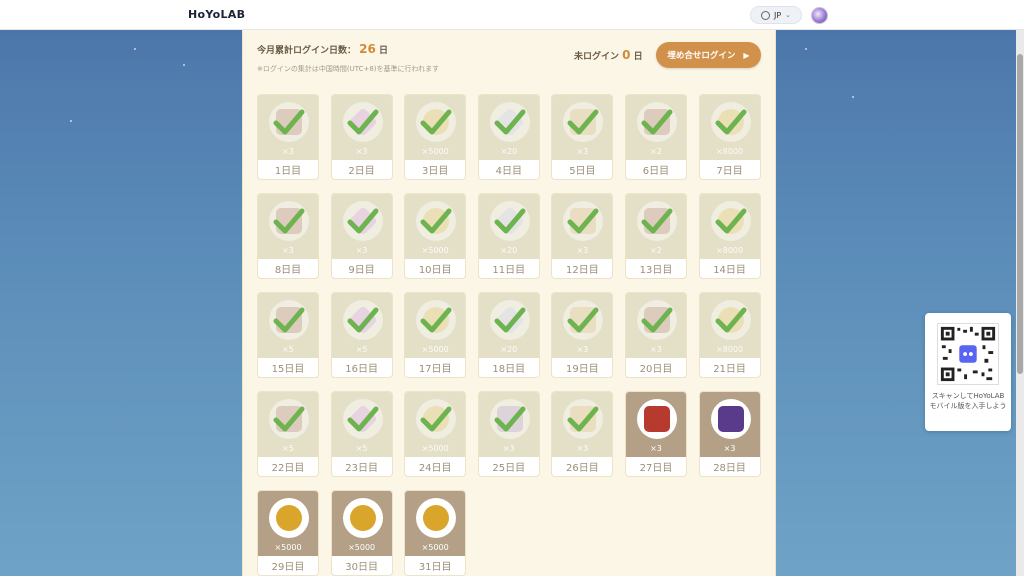 The width and height of the screenshot is (1024, 576). Describe the element at coordinates (582, 137) in the screenshot. I see `reward-day-cell: ×3 5日目` at that location.